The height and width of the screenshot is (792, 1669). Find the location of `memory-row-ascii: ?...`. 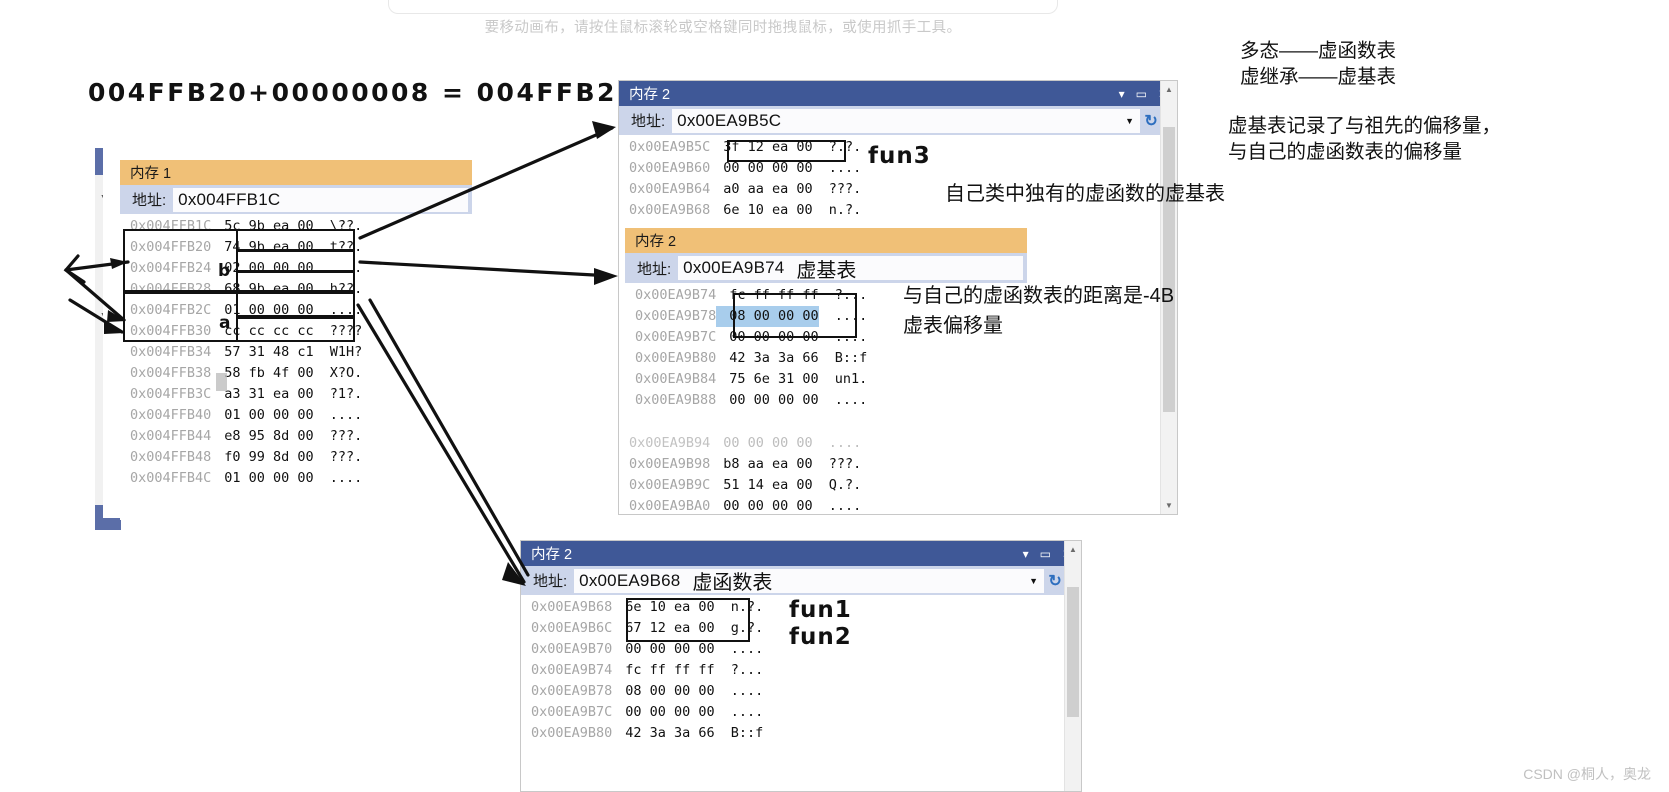

memory-row-ascii: ?... is located at coordinates (747, 670).